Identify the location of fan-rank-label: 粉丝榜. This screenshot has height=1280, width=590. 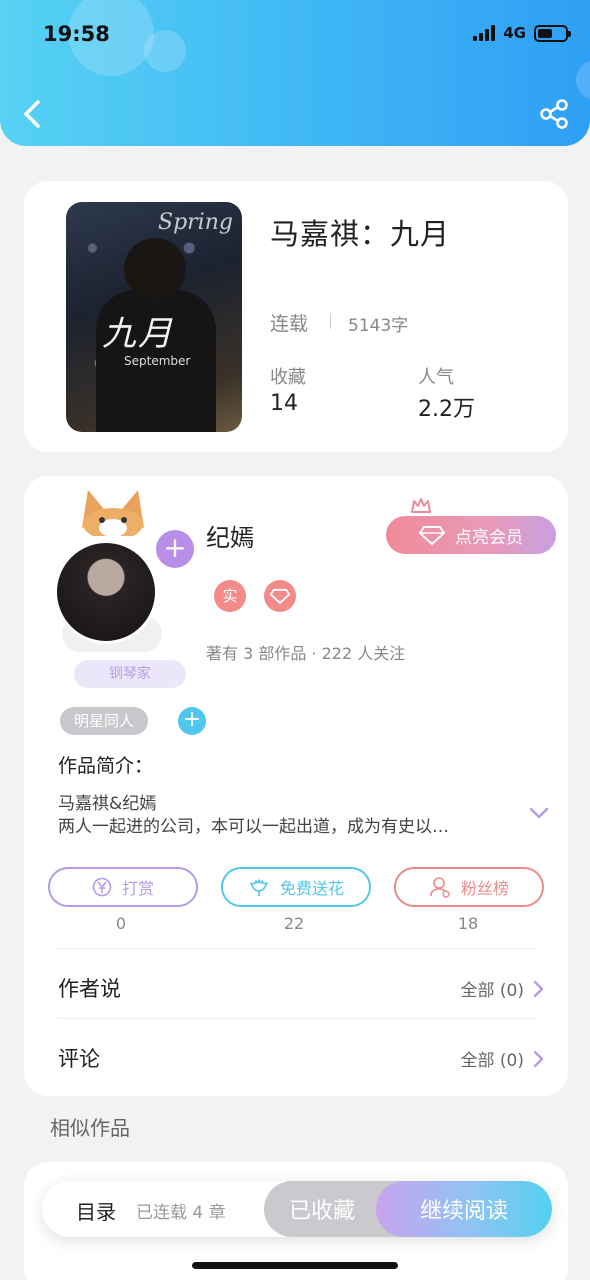
(484, 888).